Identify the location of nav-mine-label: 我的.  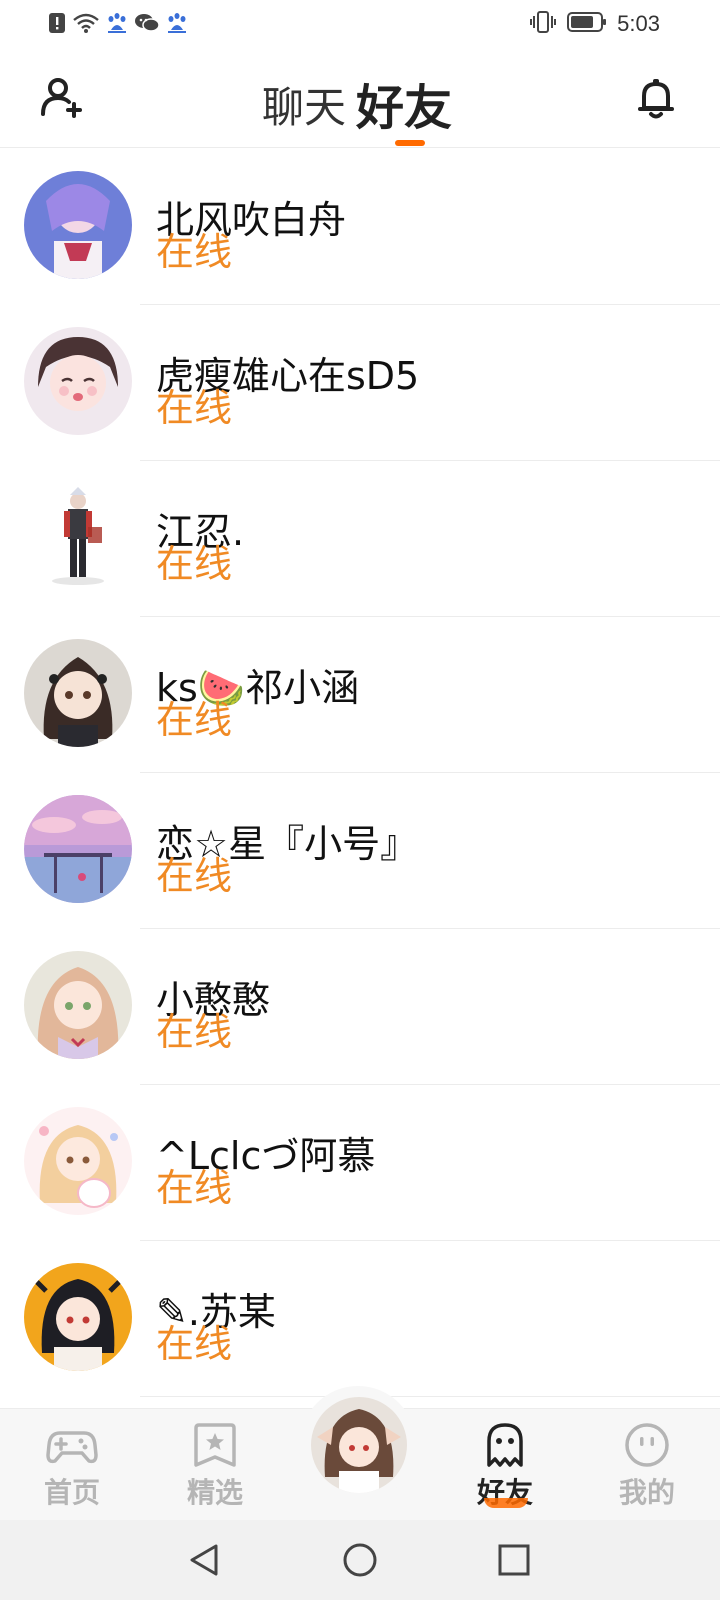
(646, 1492).